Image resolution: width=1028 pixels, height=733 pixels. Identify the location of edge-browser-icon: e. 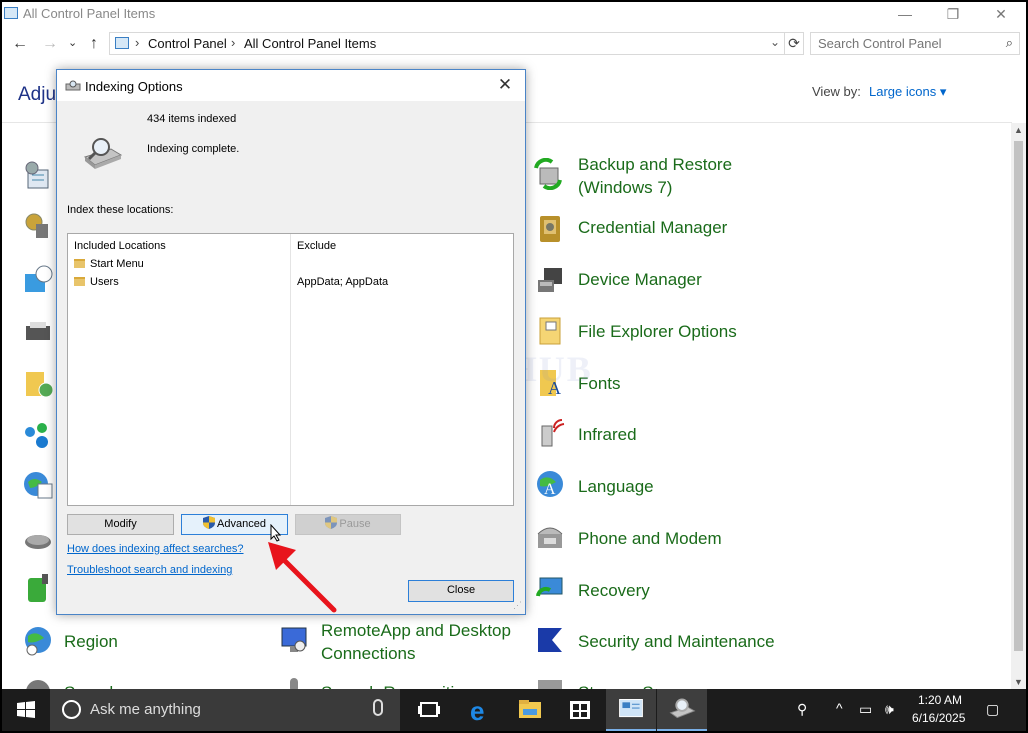
(480, 710).